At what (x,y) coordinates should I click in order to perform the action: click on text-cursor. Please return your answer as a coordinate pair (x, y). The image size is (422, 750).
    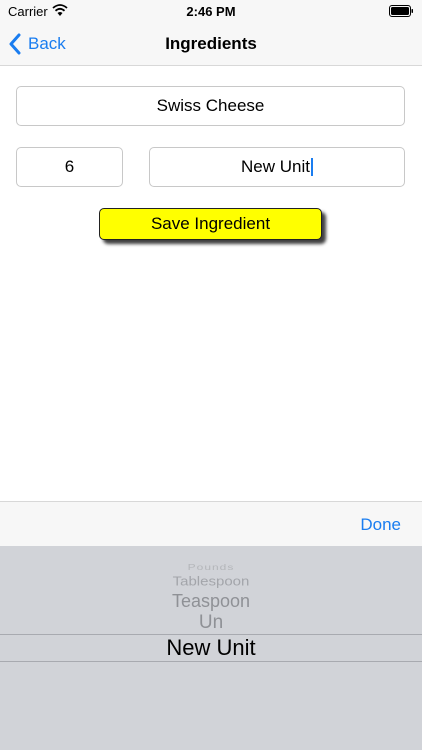
    Looking at the image, I should click on (311, 167).